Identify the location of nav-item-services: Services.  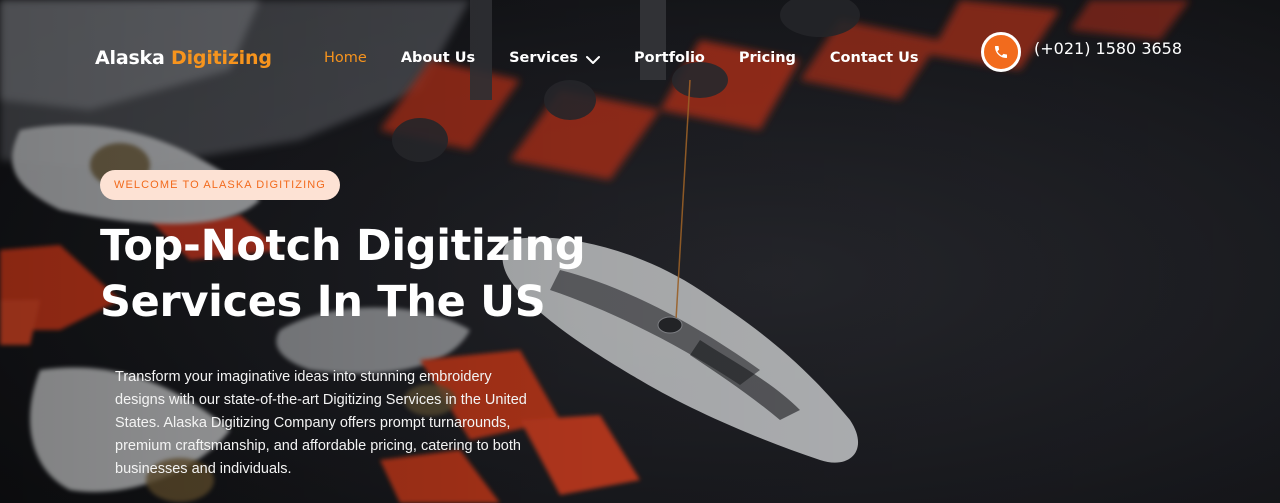
(555, 58).